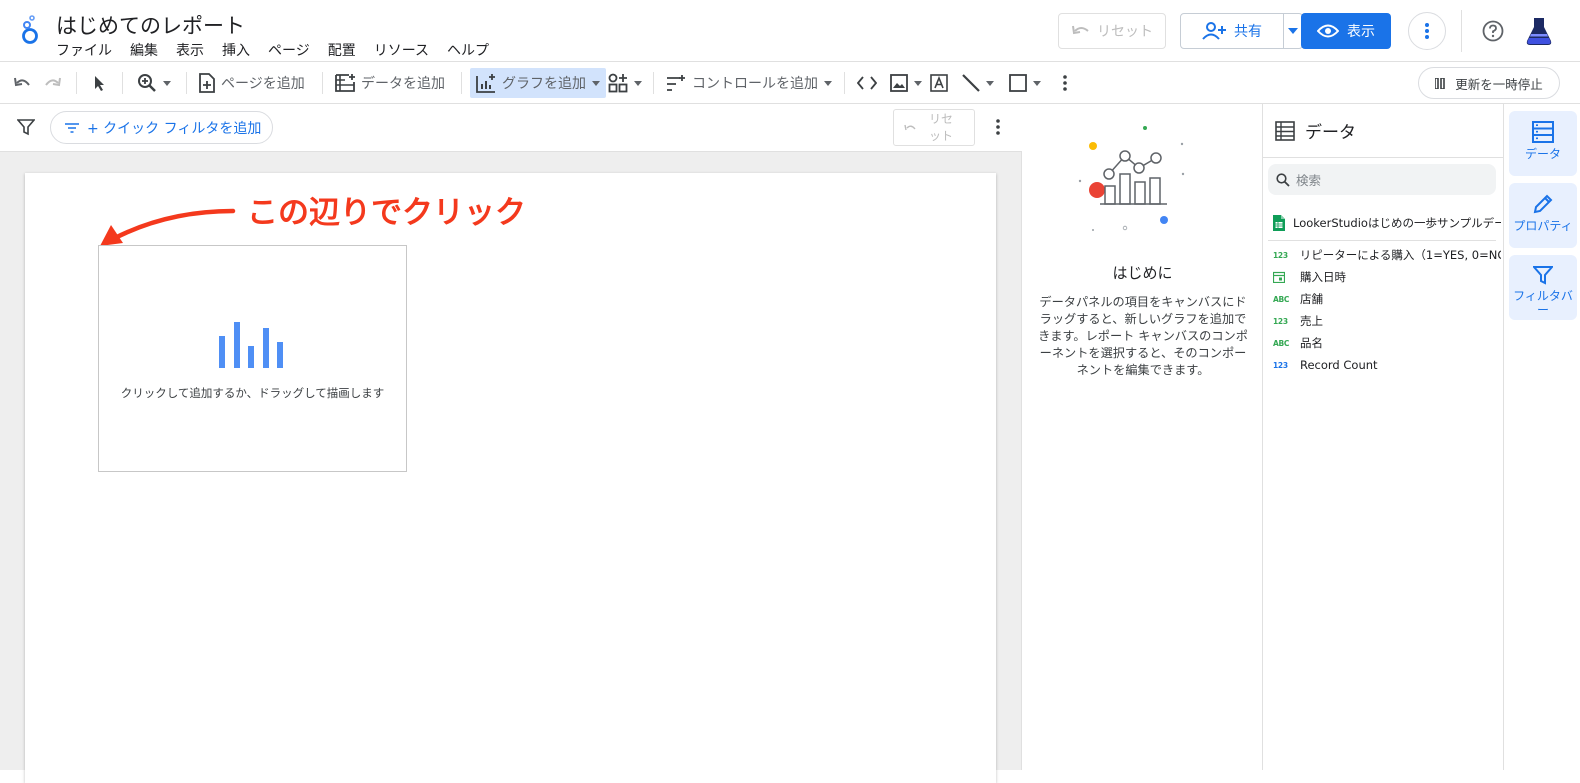 The image size is (1580, 783). I want to click on header-divider, so click(1461, 31).